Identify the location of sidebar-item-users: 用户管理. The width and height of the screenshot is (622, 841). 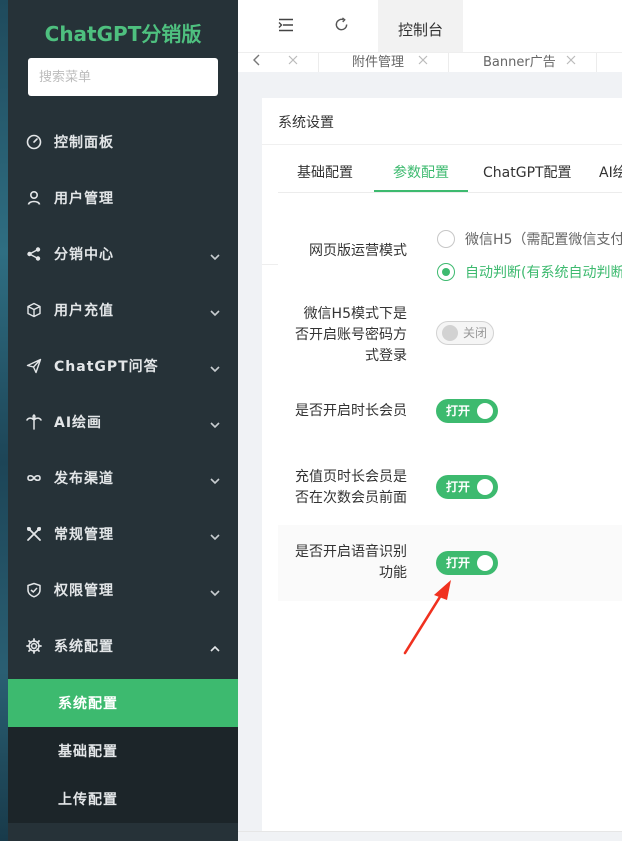
(123, 198).